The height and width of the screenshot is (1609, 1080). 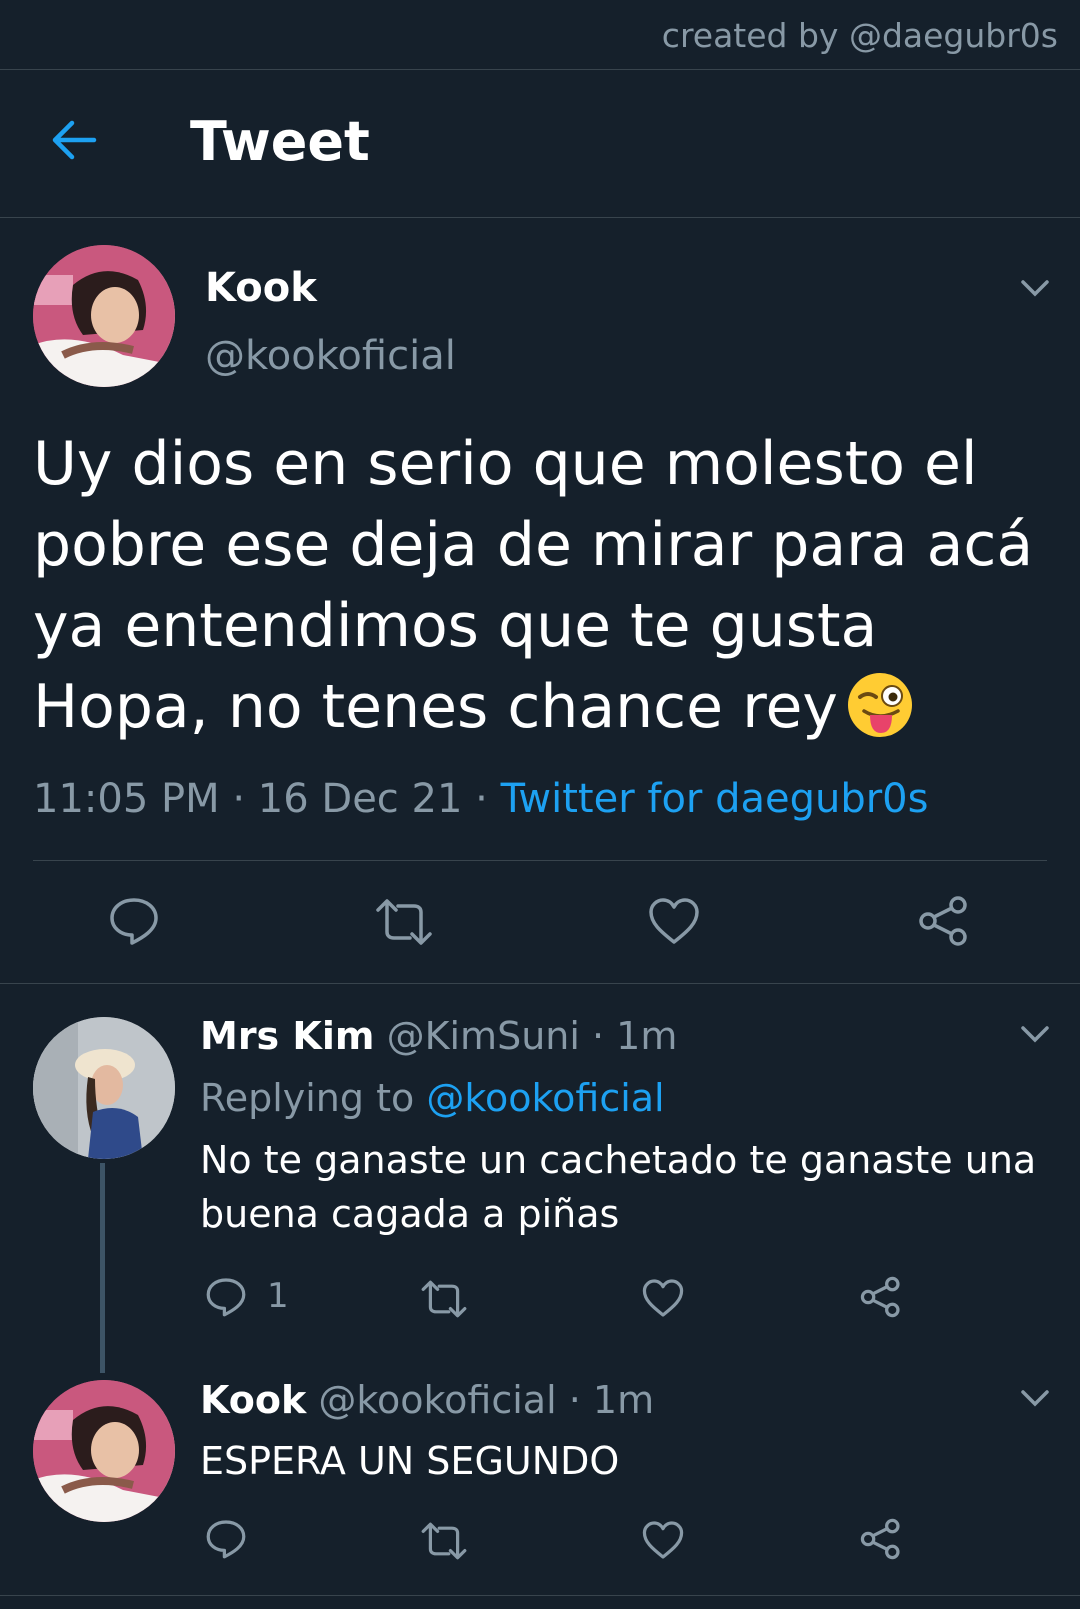 What do you see at coordinates (545, 1098) in the screenshot?
I see `replying-to-handle: @kookoficial` at bounding box center [545, 1098].